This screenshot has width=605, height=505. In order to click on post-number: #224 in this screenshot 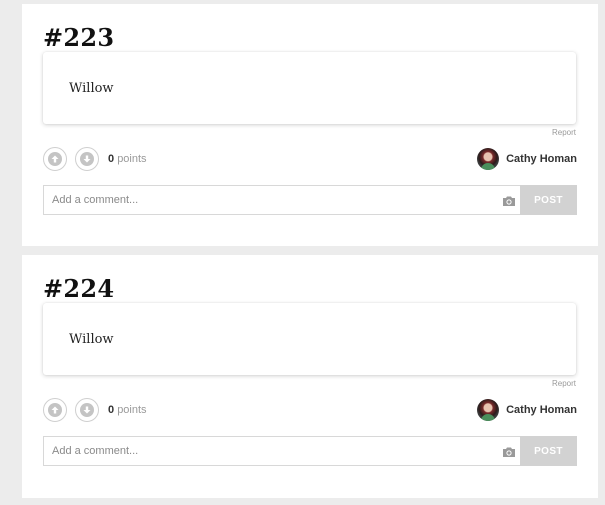, I will do `click(79, 288)`.